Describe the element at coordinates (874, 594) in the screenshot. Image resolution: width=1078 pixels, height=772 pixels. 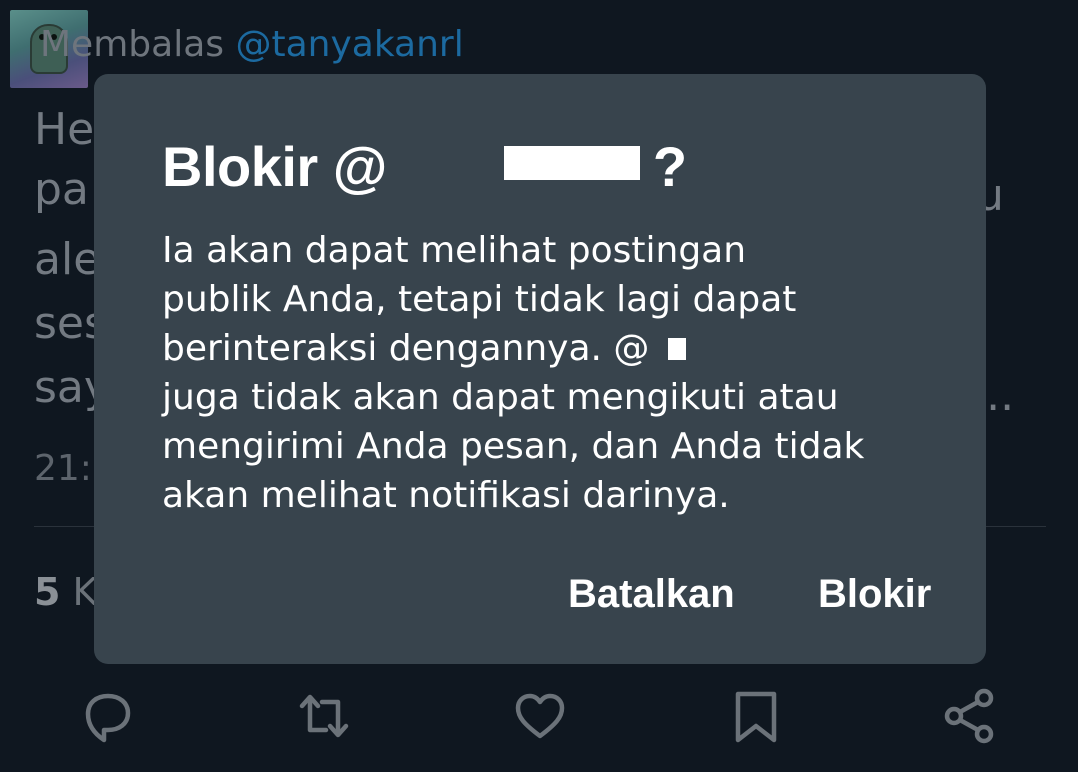
I see `block-button: Blokir` at that location.